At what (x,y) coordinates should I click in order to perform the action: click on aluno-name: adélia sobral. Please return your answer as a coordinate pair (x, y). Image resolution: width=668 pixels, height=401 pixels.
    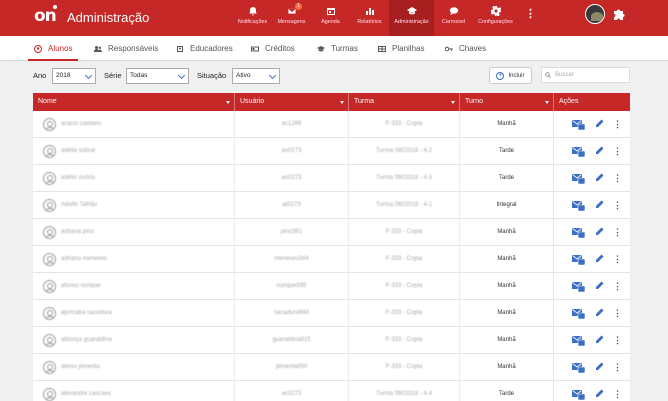
    Looking at the image, I should click on (78, 151).